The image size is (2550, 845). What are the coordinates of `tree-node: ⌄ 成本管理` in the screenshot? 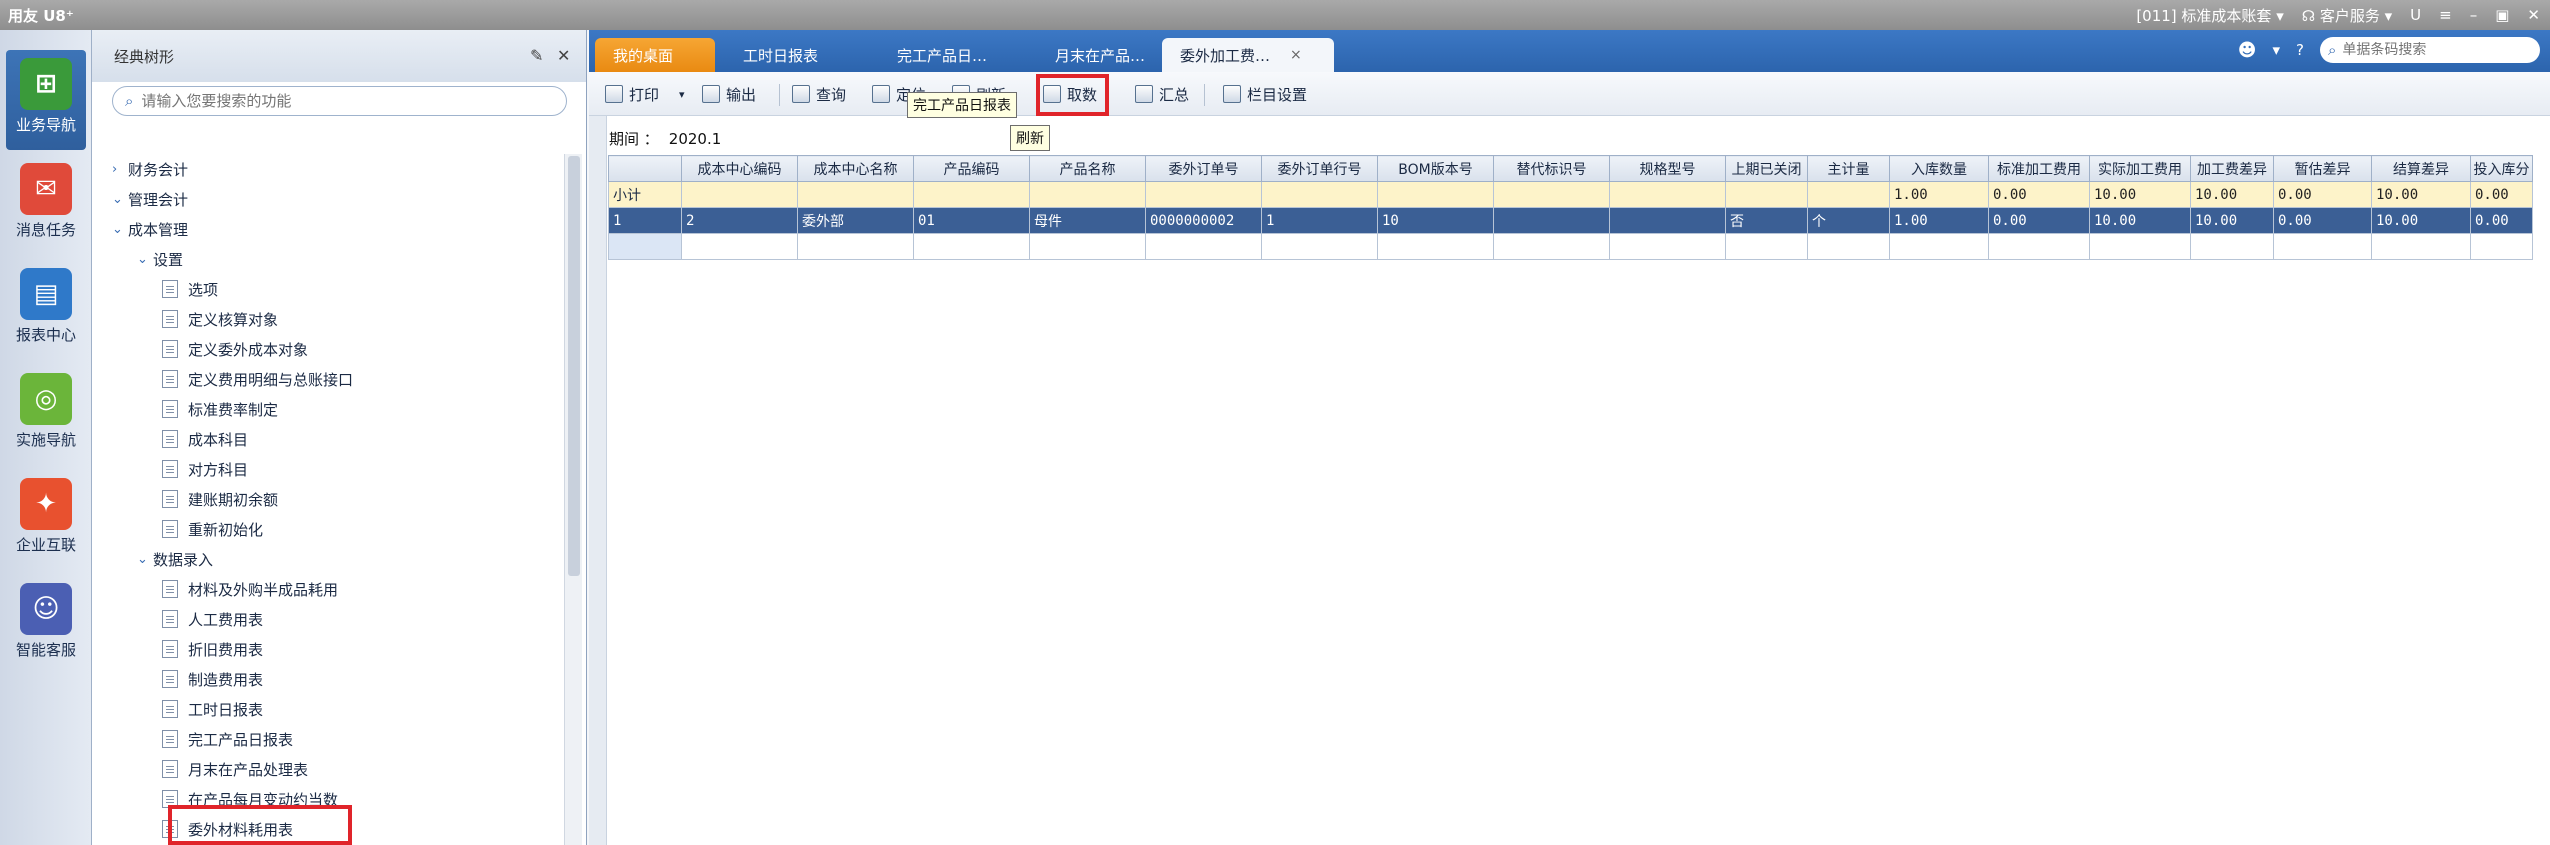 It's located at (150, 229).